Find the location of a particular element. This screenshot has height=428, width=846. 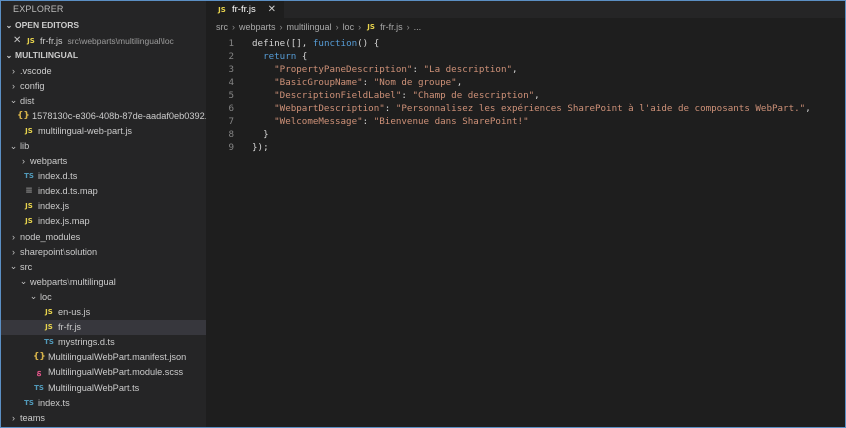

line-number: 1 is located at coordinates (231, 43).